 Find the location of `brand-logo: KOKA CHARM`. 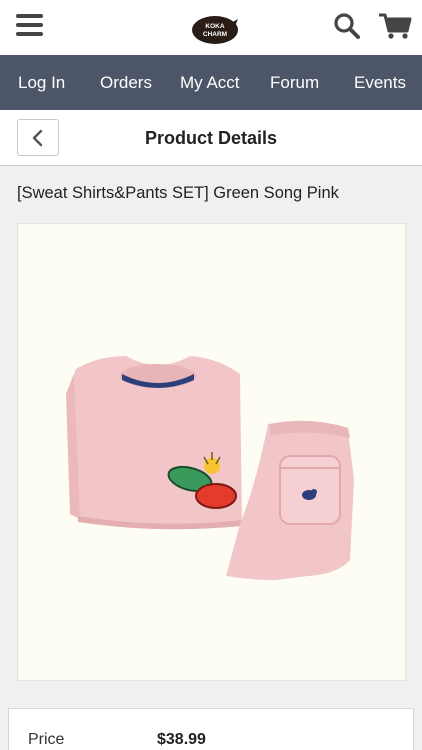

brand-logo: KOKA CHARM is located at coordinates (215, 30).